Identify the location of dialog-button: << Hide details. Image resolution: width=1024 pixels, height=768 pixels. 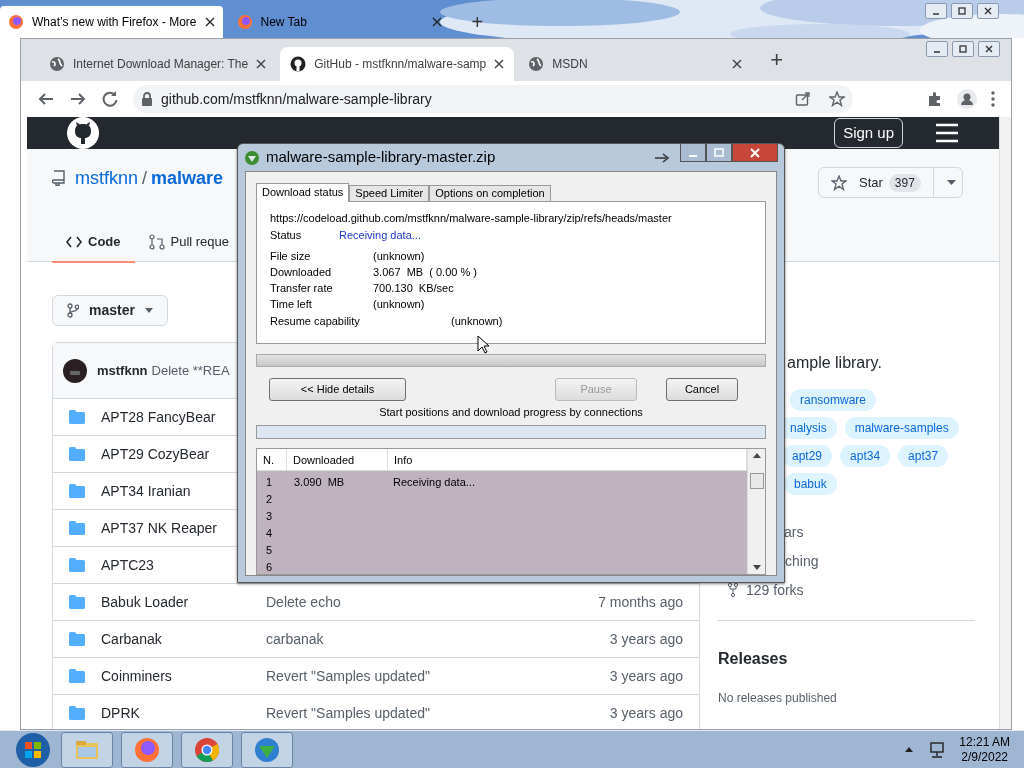
(337, 389).